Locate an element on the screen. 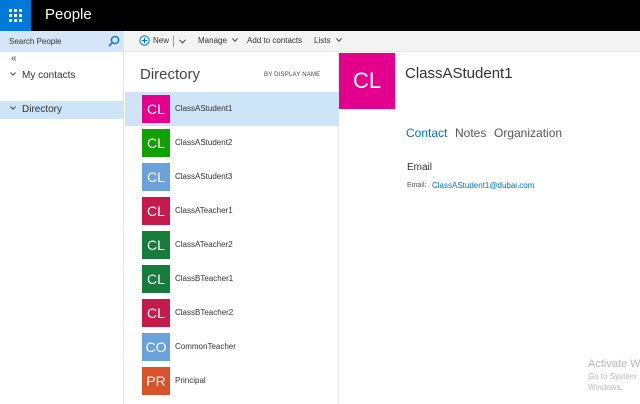 Image resolution: width=640 pixels, height=404 pixels. search-box is located at coordinates (62, 41).